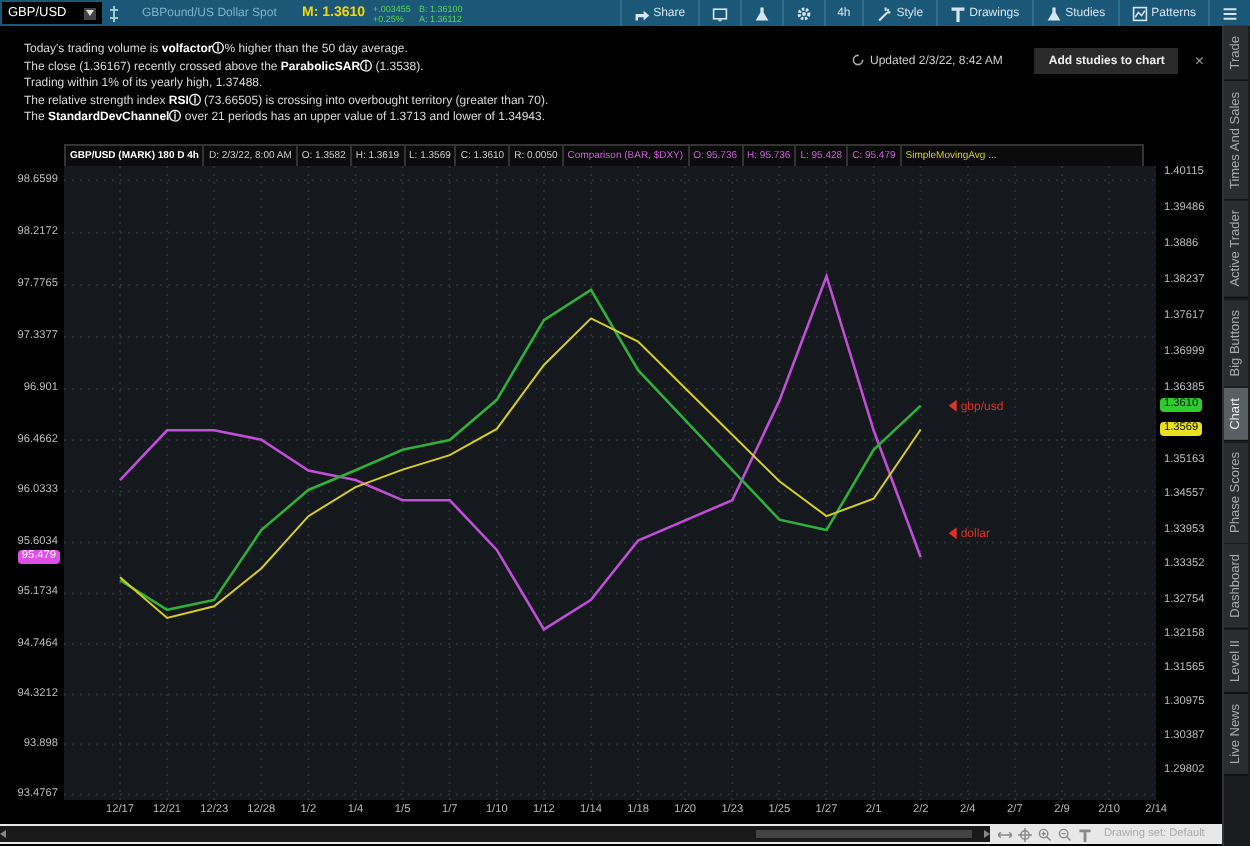  What do you see at coordinates (803, 13) in the screenshot?
I see `settings-icon` at bounding box center [803, 13].